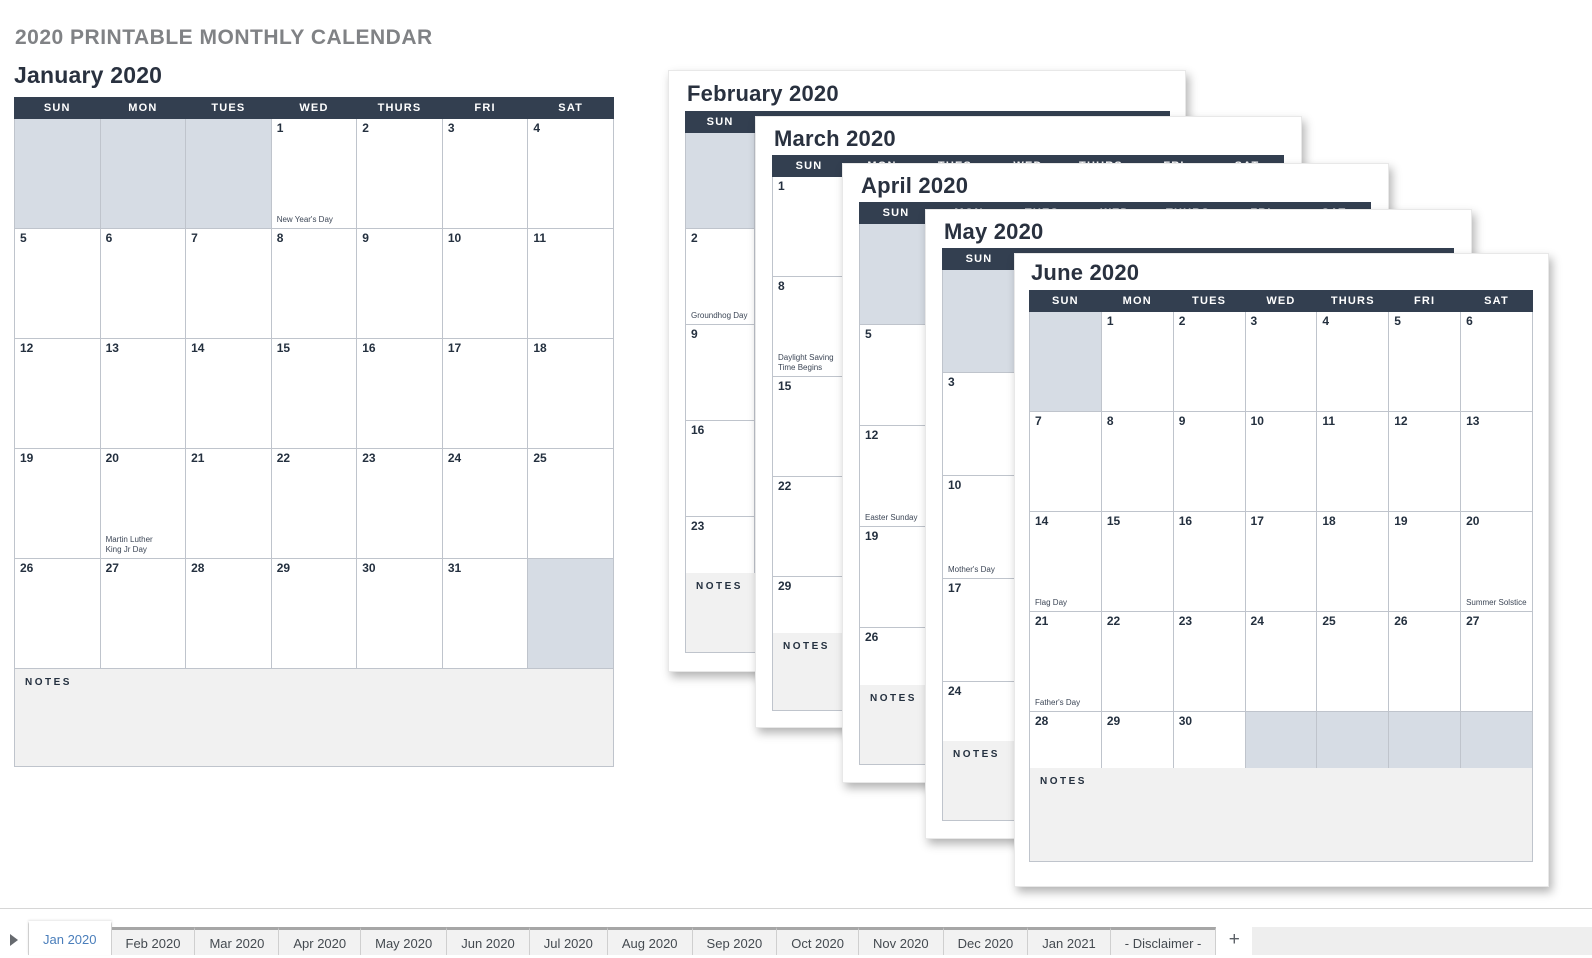 This screenshot has width=1592, height=958. I want to click on calendar-cell-day-21: 21 Father's Day, so click(1065, 661).